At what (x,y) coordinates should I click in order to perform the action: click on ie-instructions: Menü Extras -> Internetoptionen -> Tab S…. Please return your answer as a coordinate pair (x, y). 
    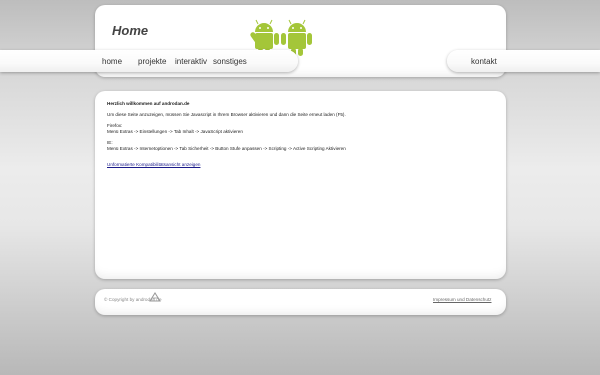
    Looking at the image, I should click on (226, 148).